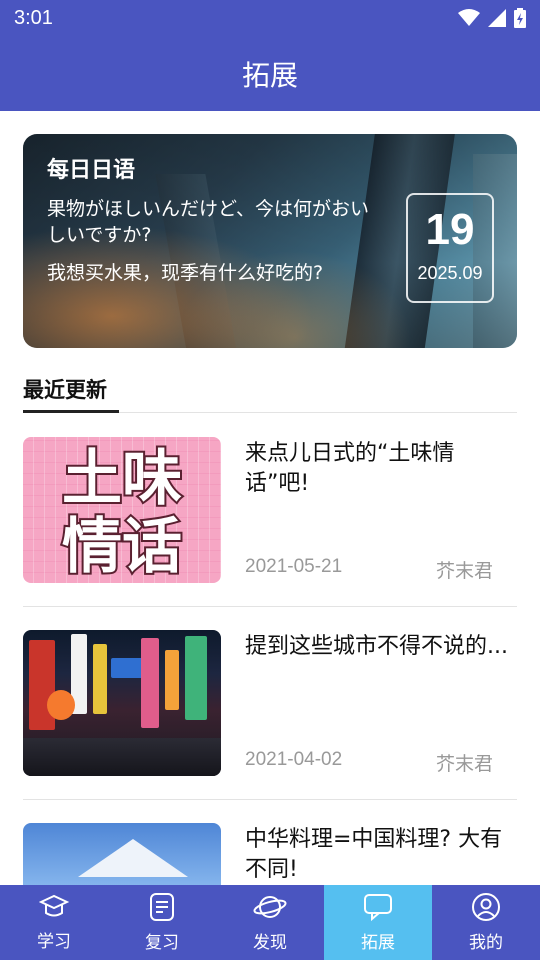 The height and width of the screenshot is (960, 540). Describe the element at coordinates (133, 858) in the screenshot. I see `thumbnail-mountain` at that location.